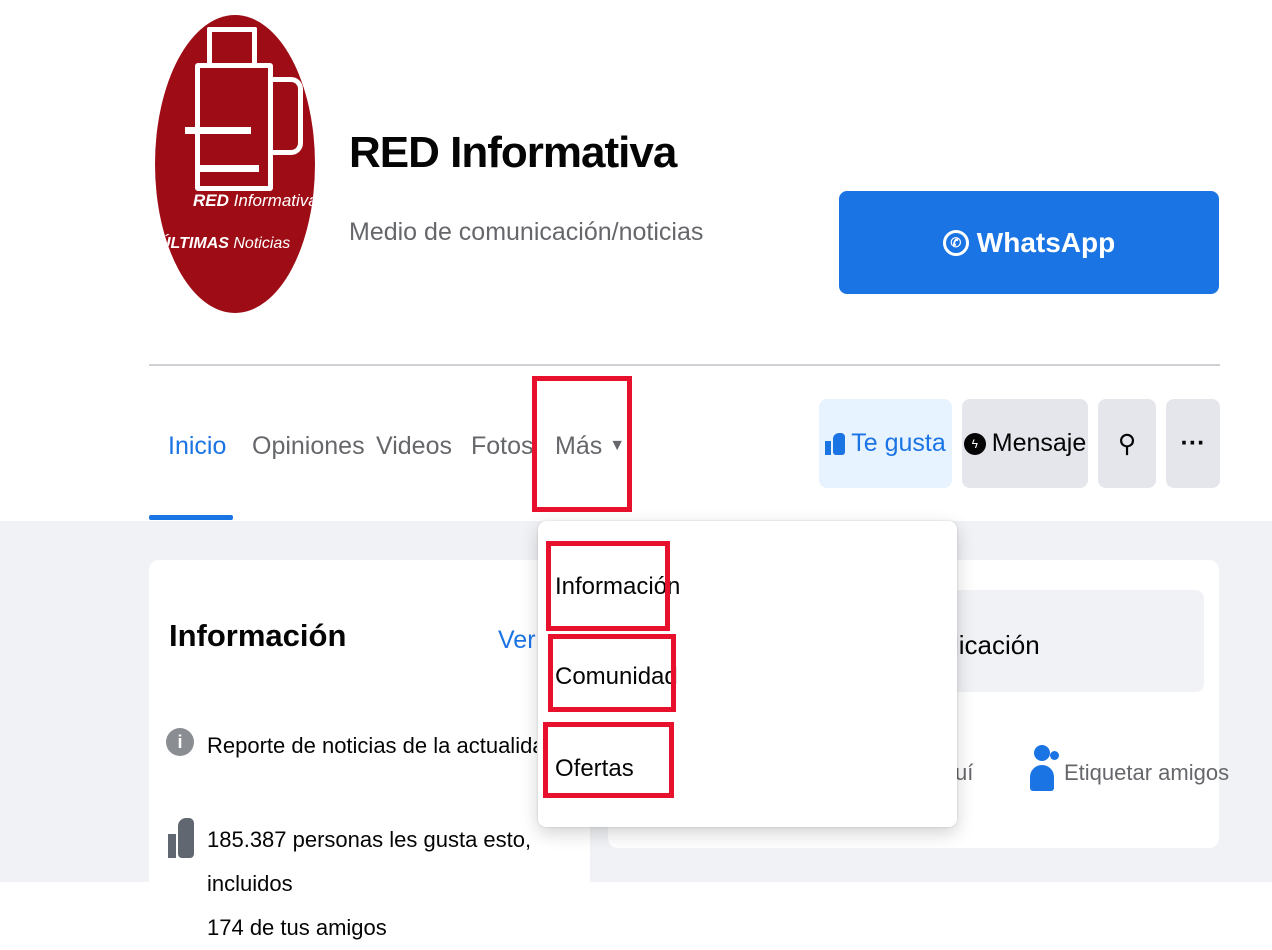 The width and height of the screenshot is (1272, 950). I want to click on tab-fotos: Fotos, so click(502, 446).